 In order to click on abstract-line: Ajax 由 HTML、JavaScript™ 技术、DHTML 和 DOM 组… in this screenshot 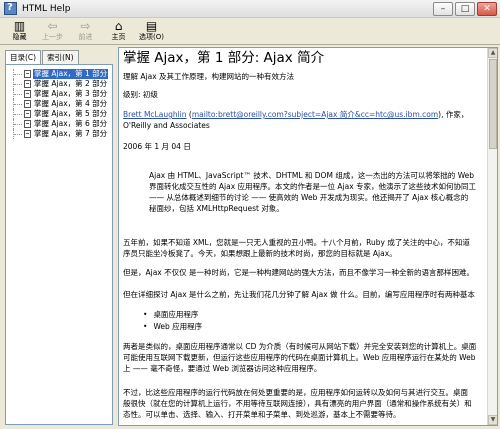, I will do `click(312, 175)`.